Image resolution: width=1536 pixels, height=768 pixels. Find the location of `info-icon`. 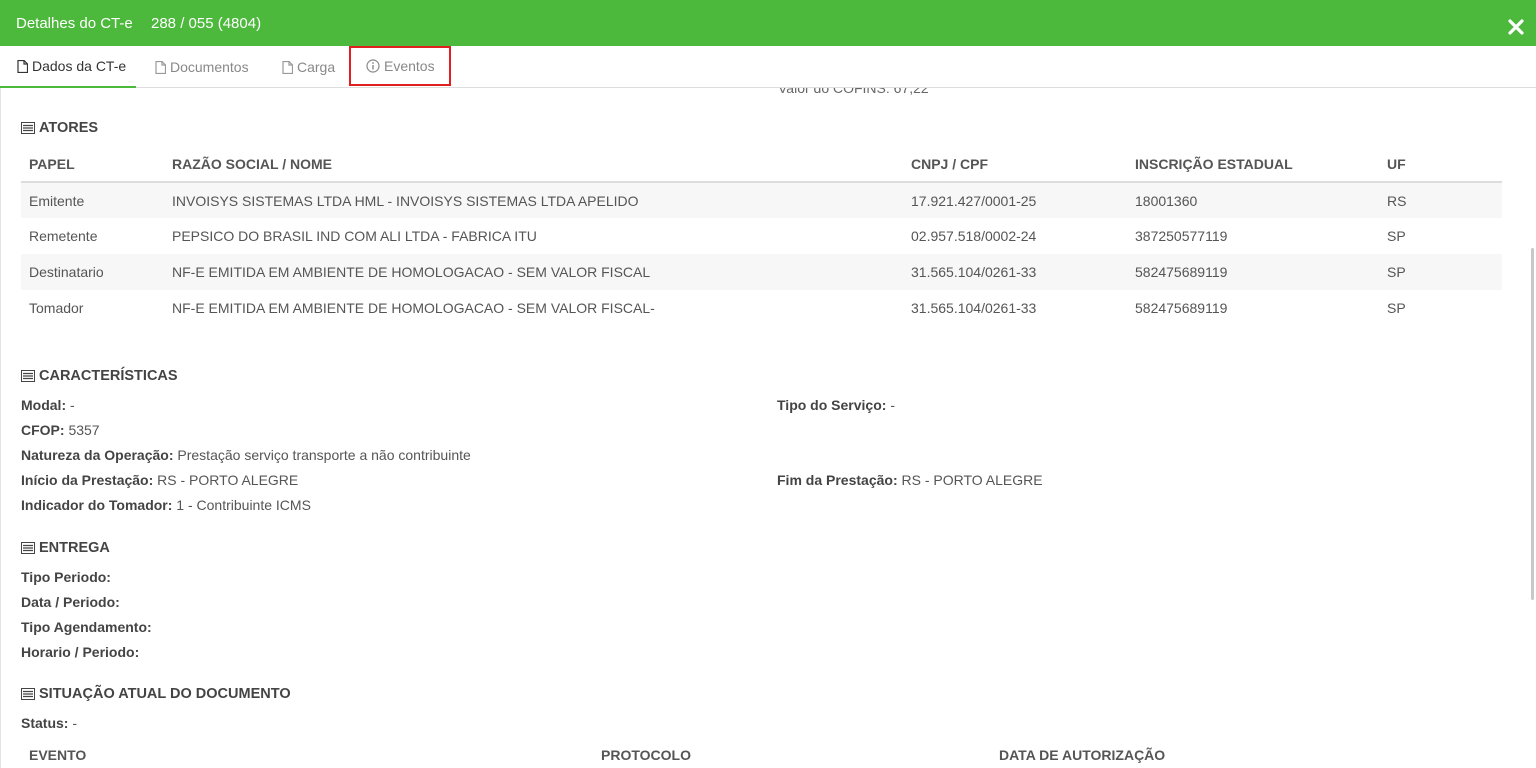

info-icon is located at coordinates (373, 66).